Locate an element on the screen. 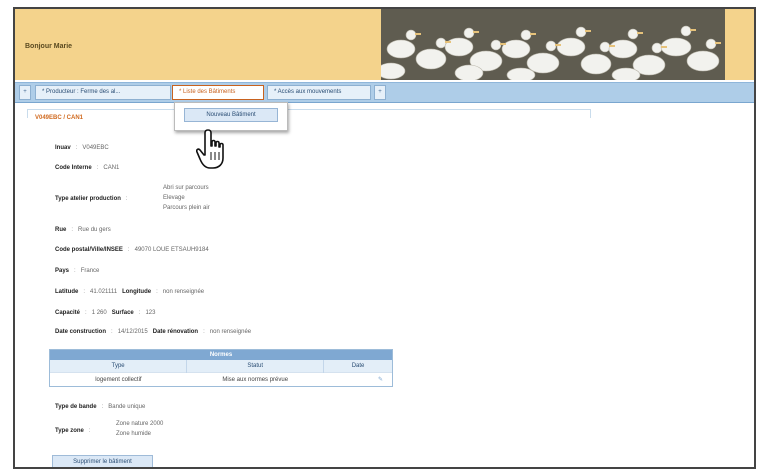 The width and height of the screenshot is (767, 473). zone-value-1: Zone nature 2000 is located at coordinates (140, 424).